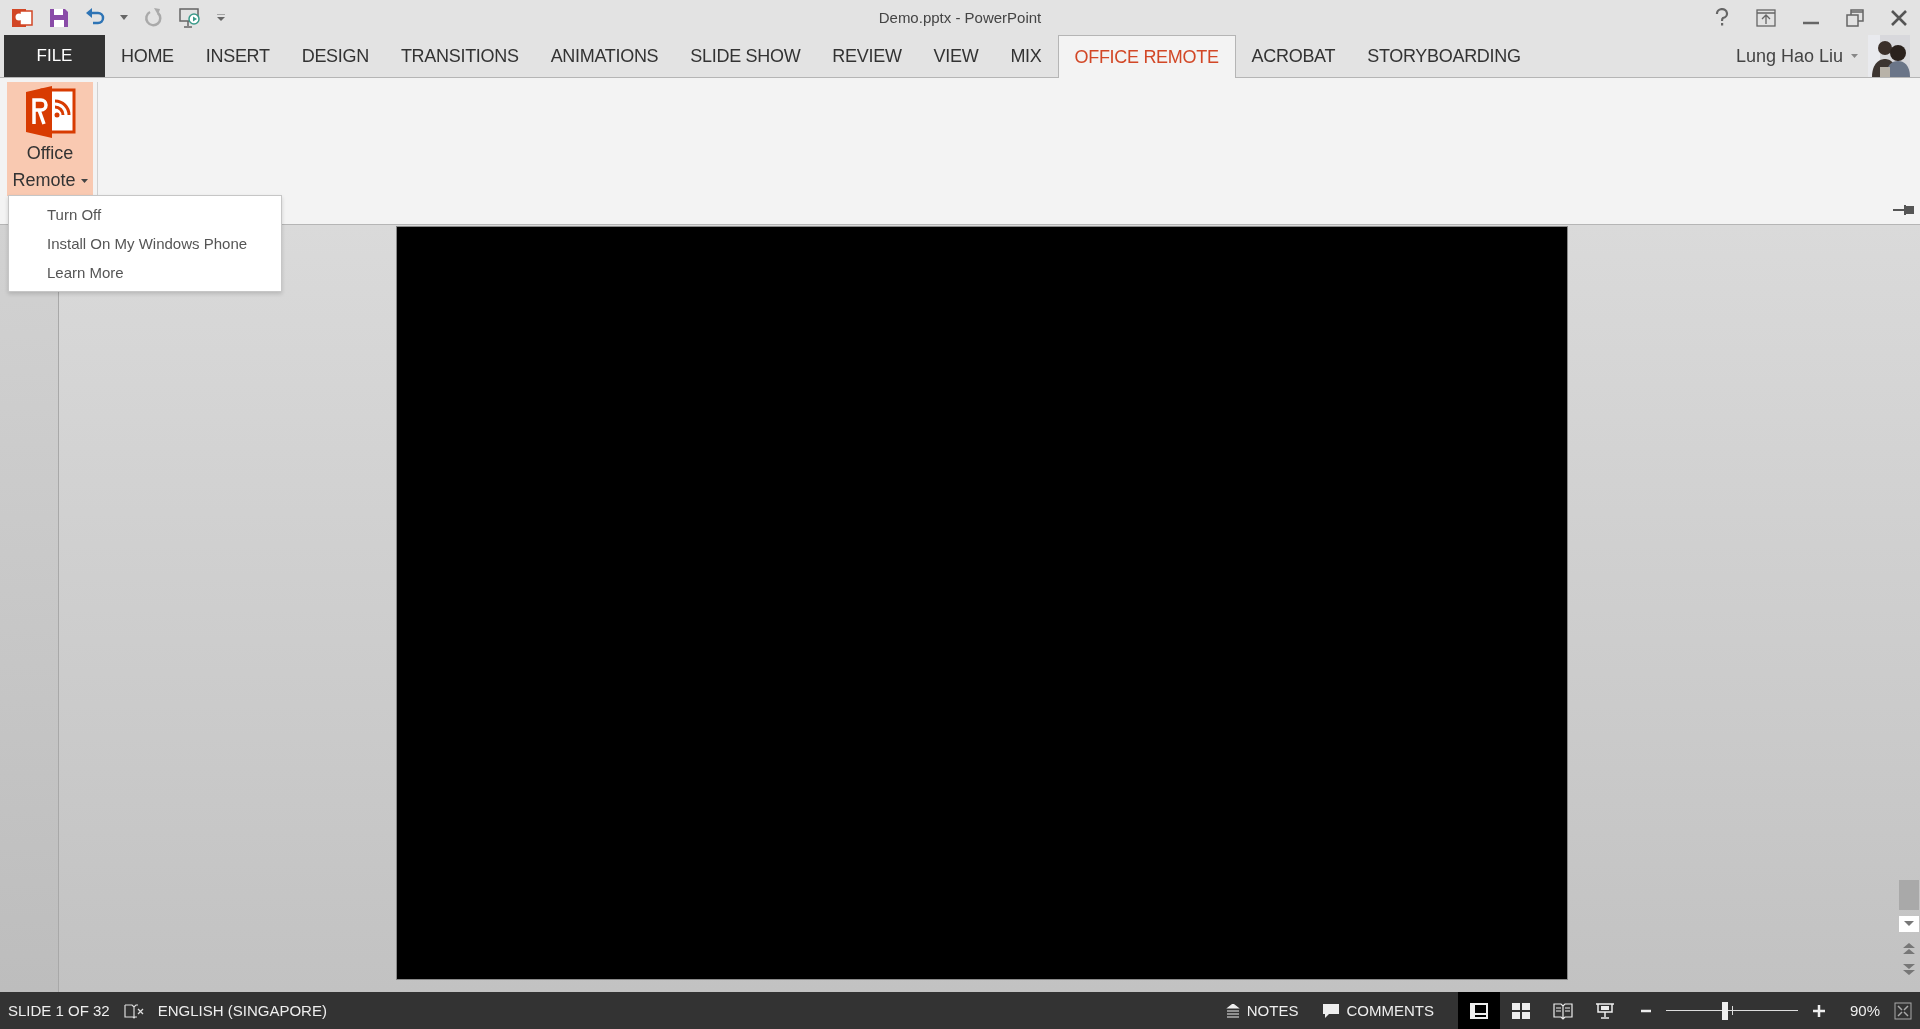 Image resolution: width=1920 pixels, height=1029 pixels. Describe the element at coordinates (1909, 969) in the screenshot. I see `next-slide-icon` at that location.